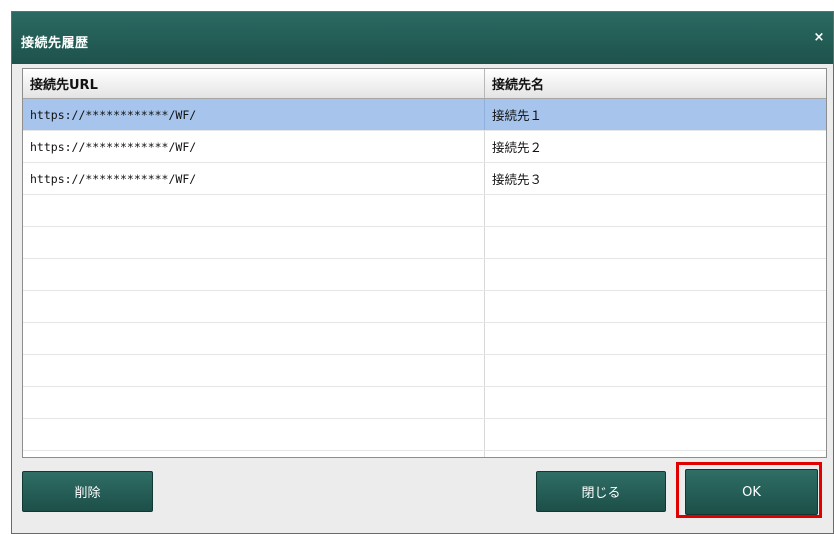 The image size is (834, 534). I want to click on table-header-row: 接続先URL 接続先名, so click(424, 84).